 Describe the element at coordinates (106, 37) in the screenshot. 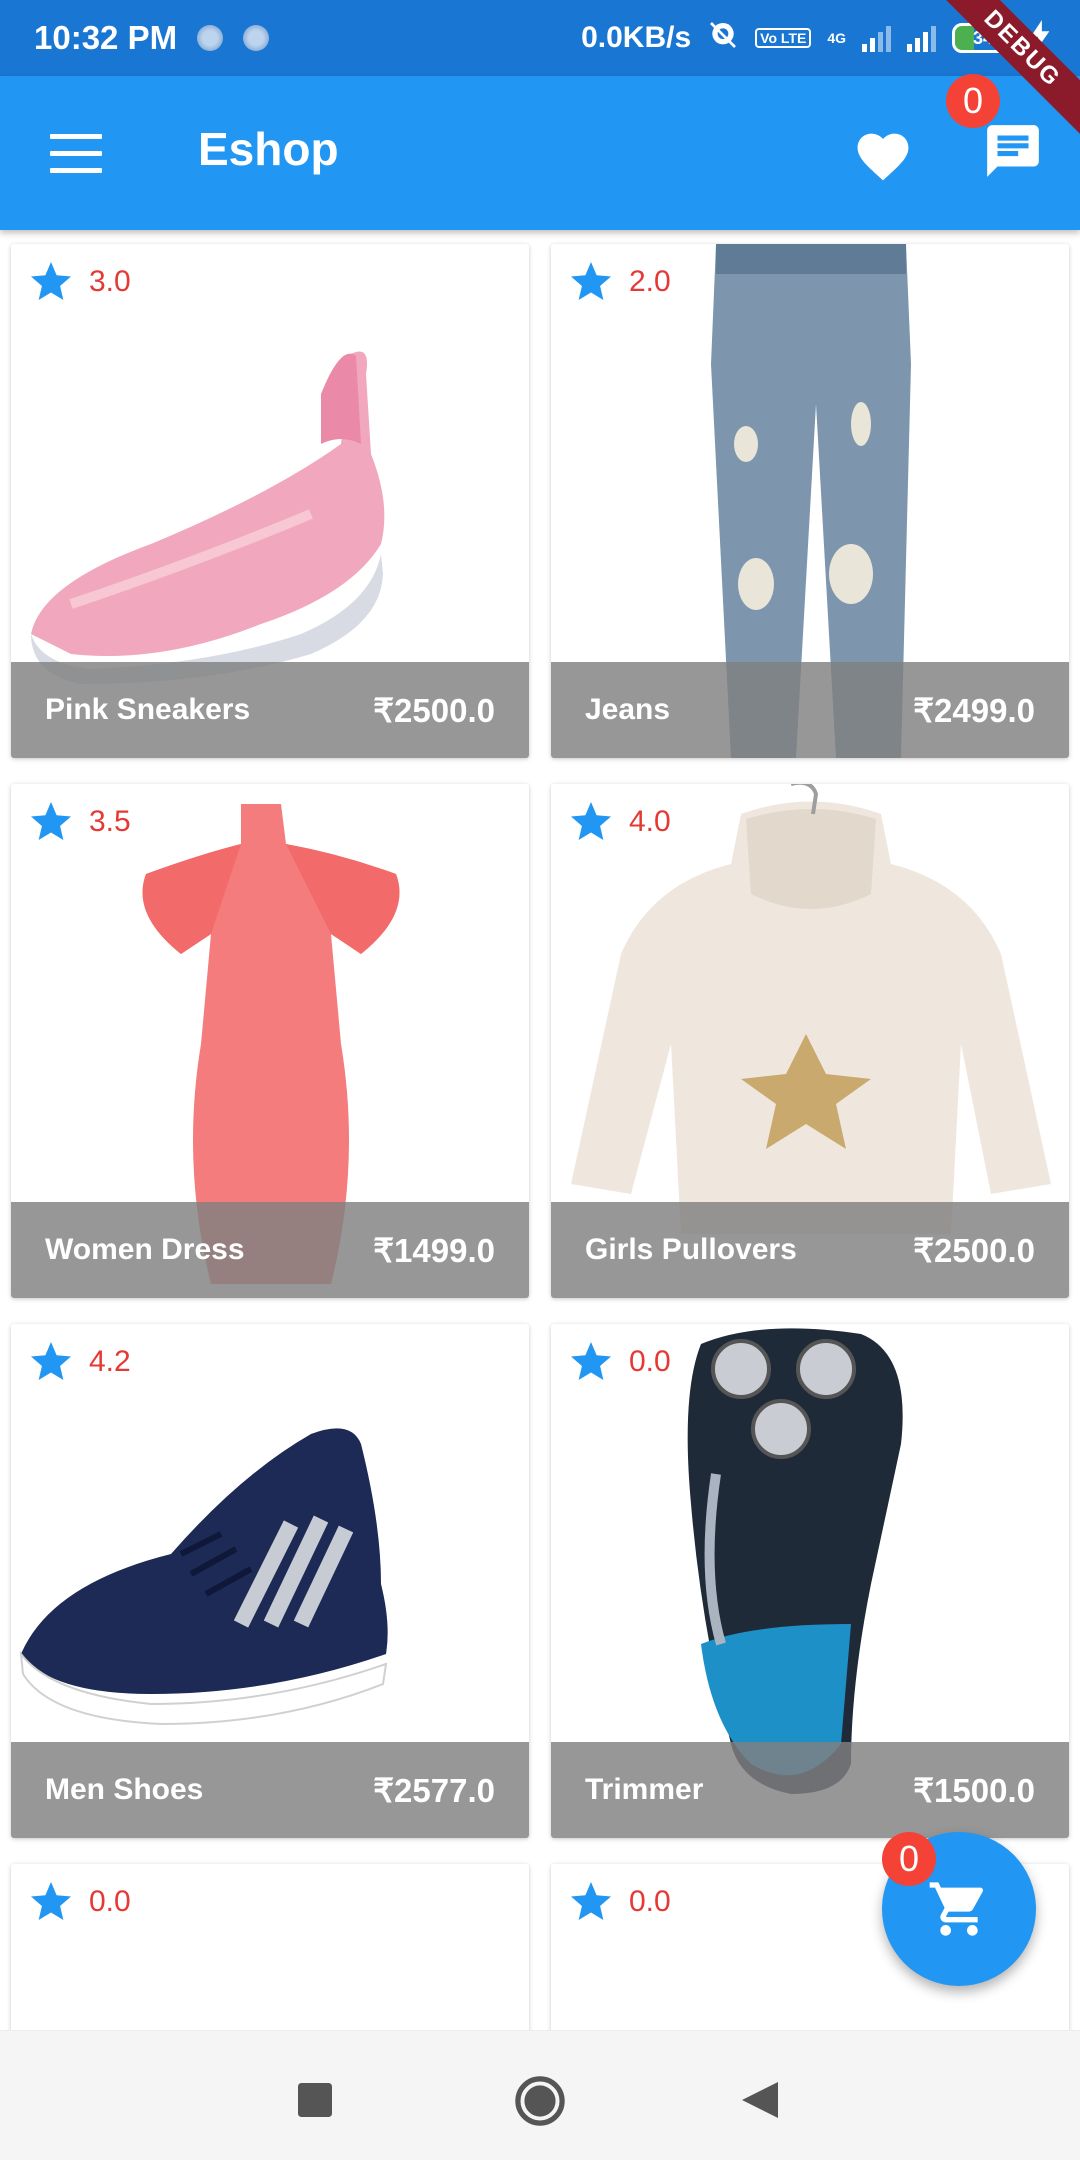

I see `status-time: 10:32 PM` at that location.